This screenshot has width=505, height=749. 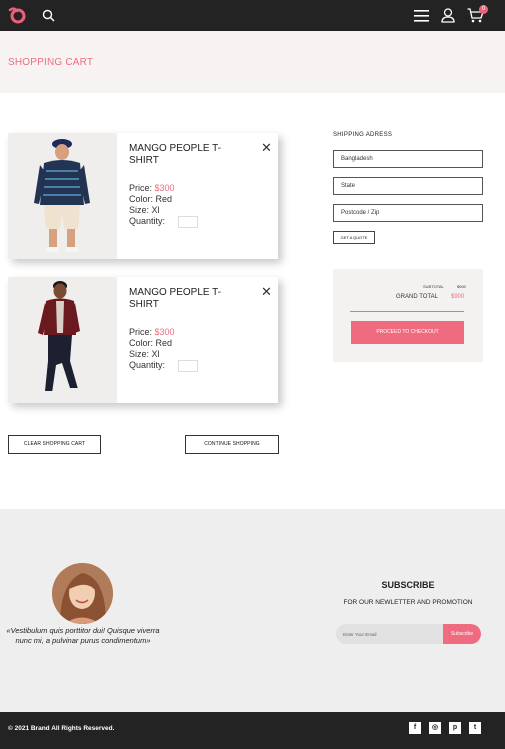 I want to click on grand-total-value: $900, so click(x=458, y=297).